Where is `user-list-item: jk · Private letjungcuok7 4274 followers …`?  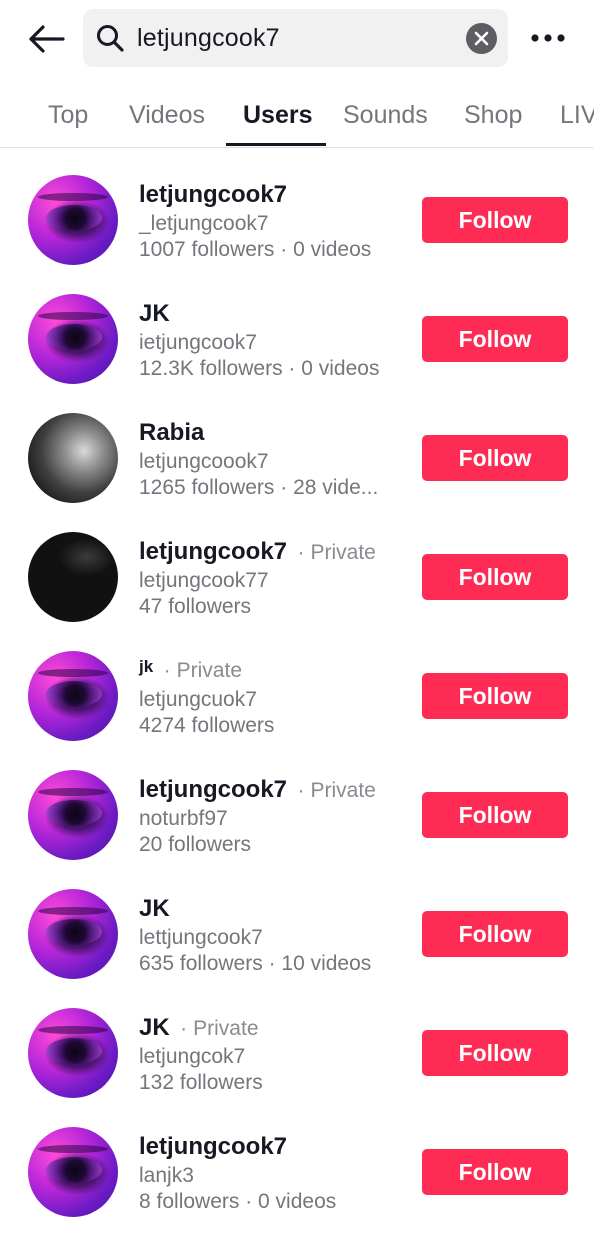
user-list-item: jk · Private letjungcuok7 4274 followers … is located at coordinates (297, 710).